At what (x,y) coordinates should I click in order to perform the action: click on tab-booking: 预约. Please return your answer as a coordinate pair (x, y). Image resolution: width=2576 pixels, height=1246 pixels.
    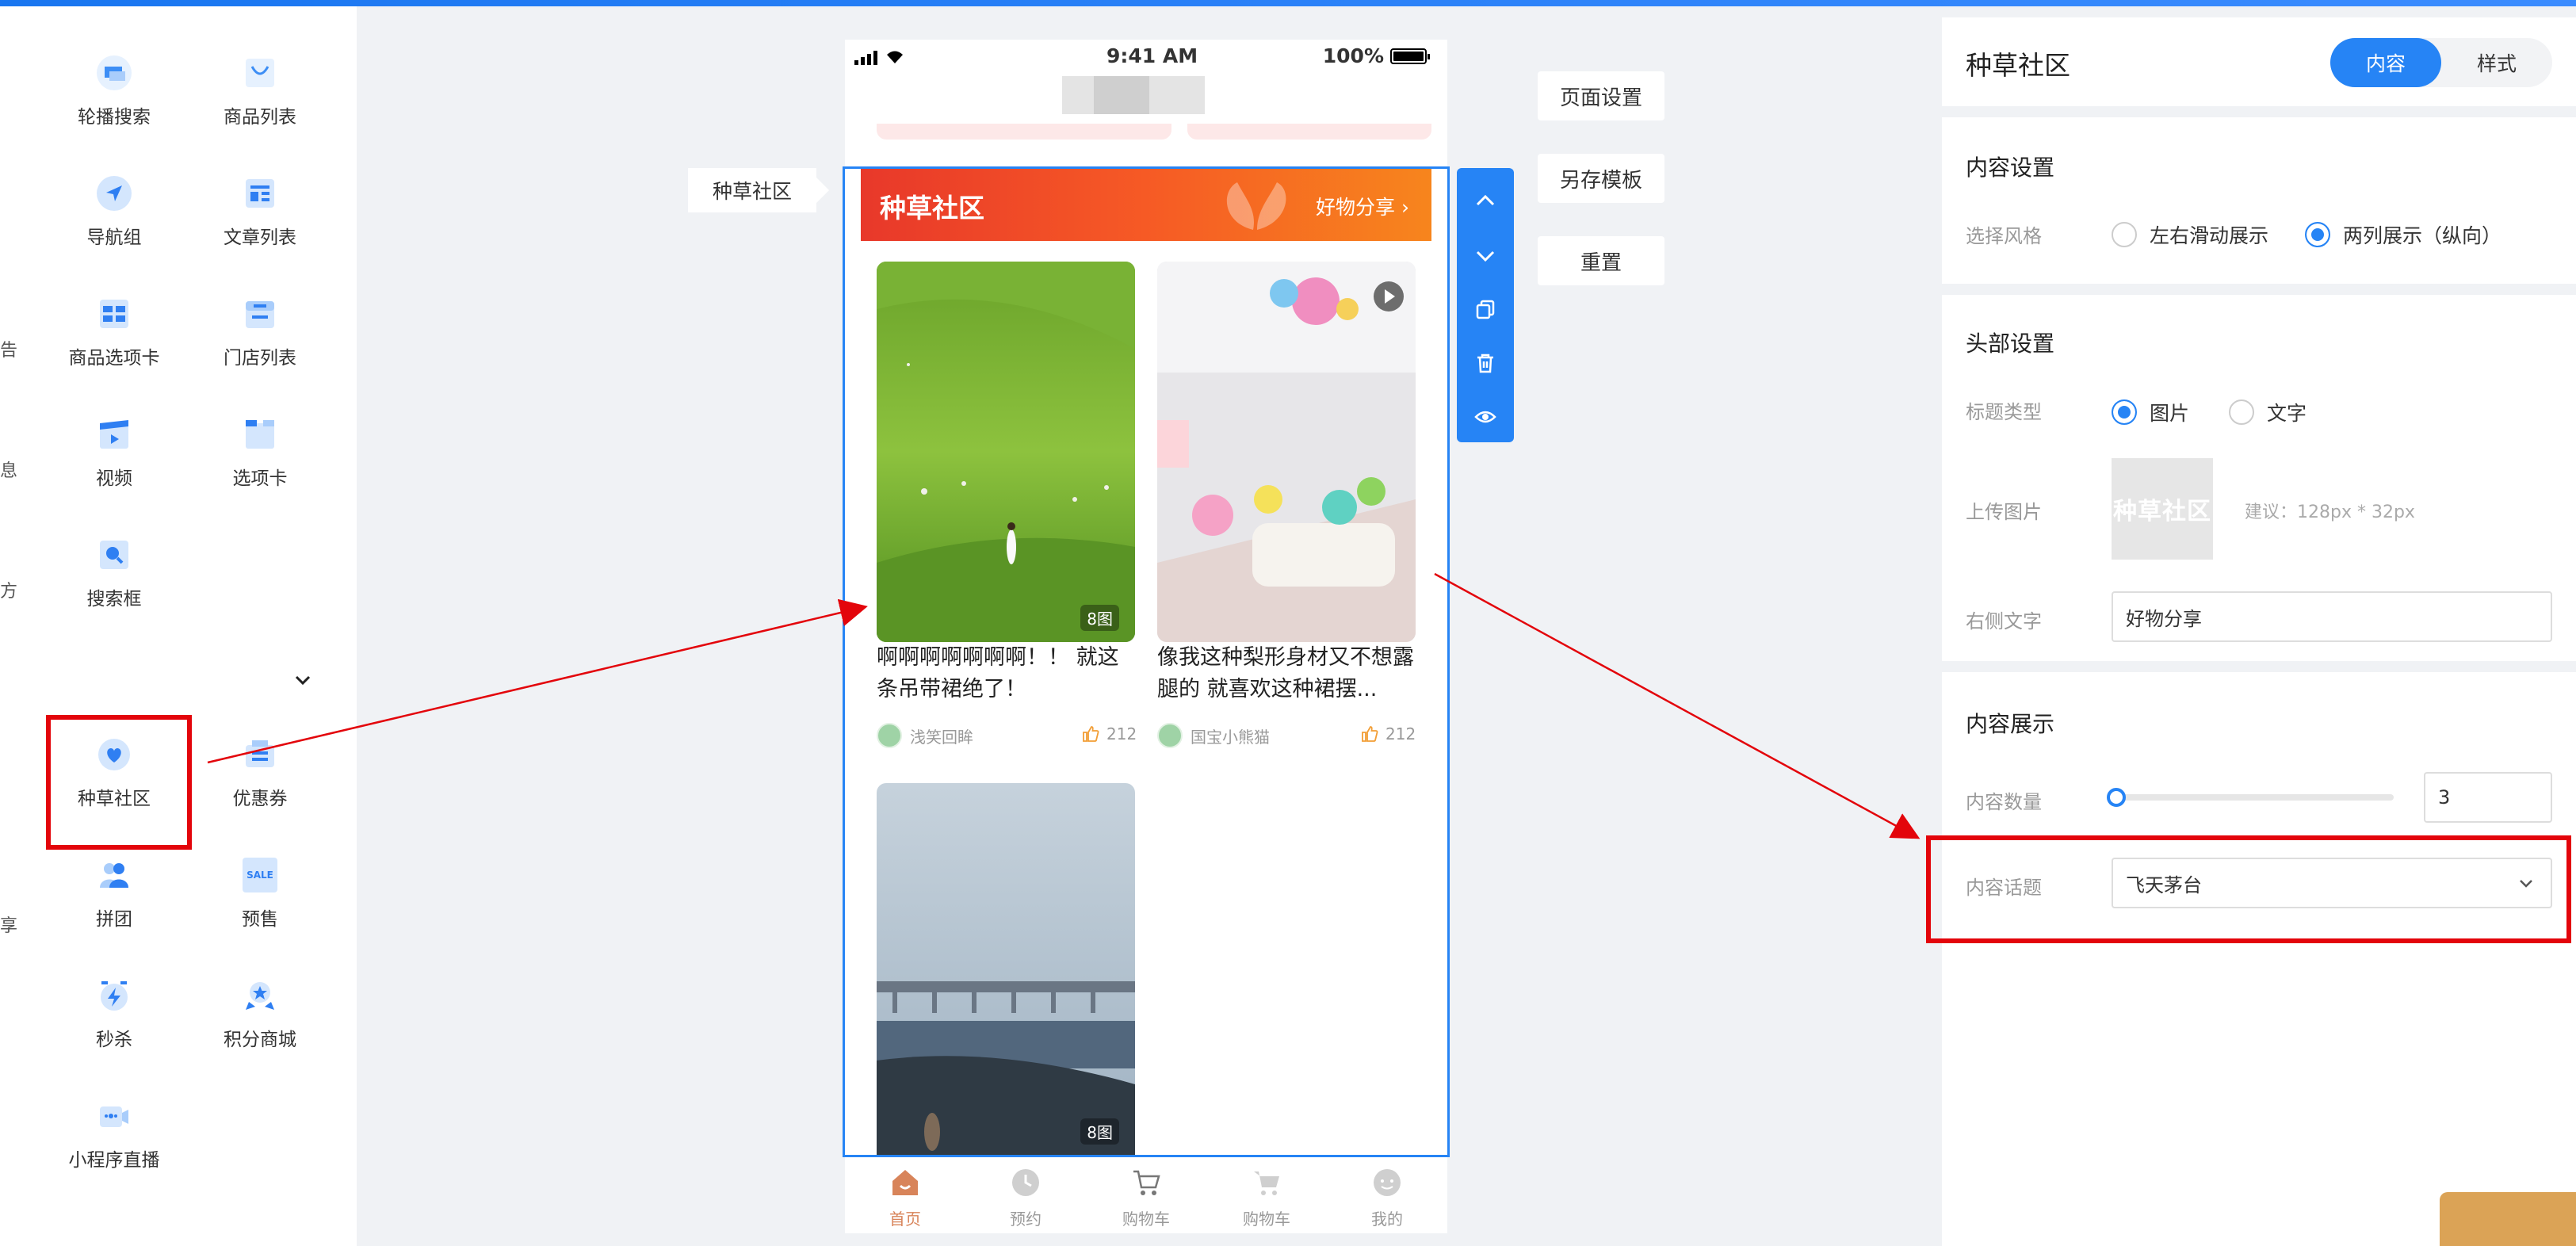
    Looking at the image, I should click on (1025, 1195).